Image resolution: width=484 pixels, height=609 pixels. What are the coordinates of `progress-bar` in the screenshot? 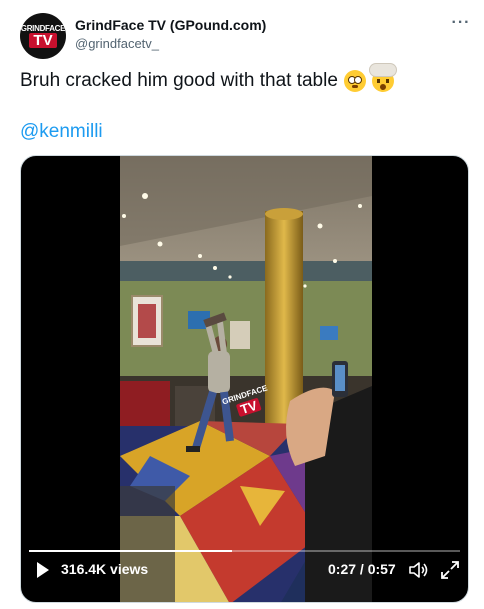 It's located at (244, 551).